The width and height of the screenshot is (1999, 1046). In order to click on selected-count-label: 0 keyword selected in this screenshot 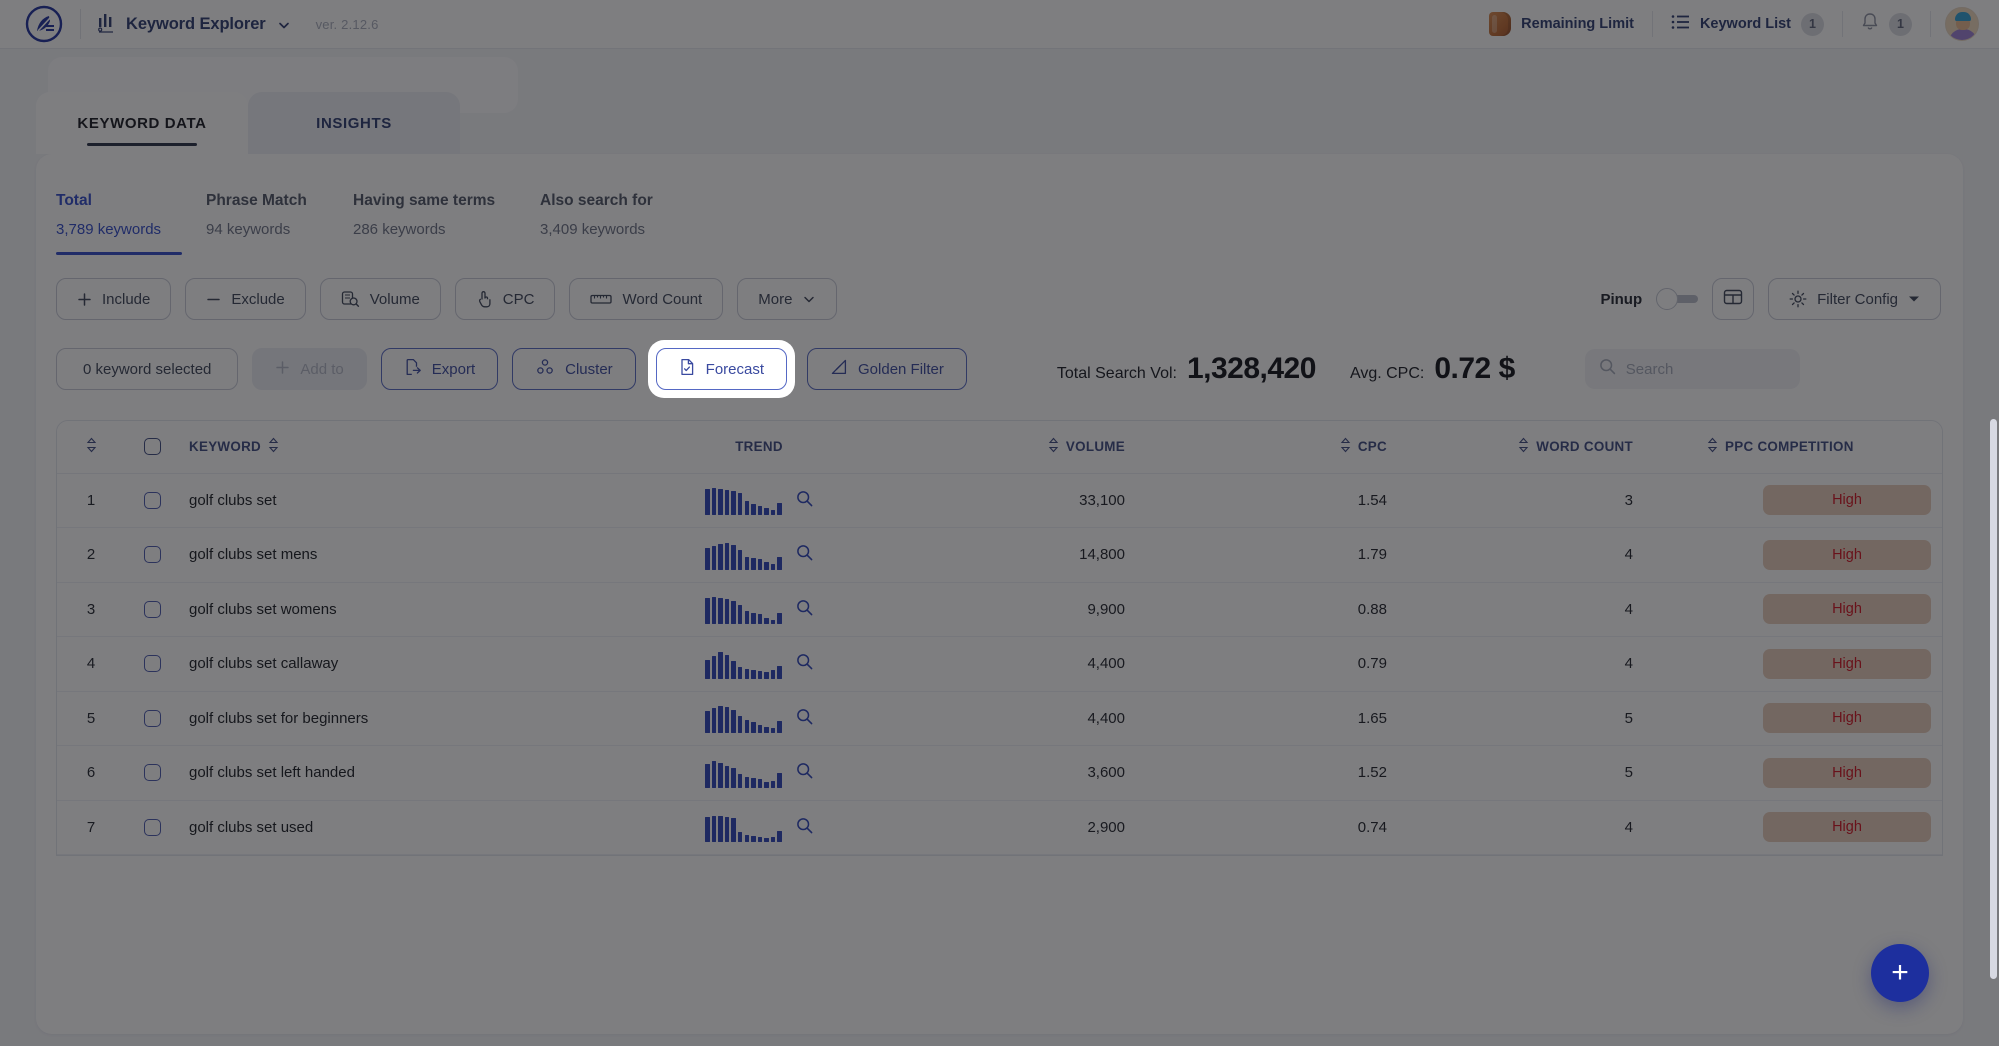, I will do `click(147, 369)`.